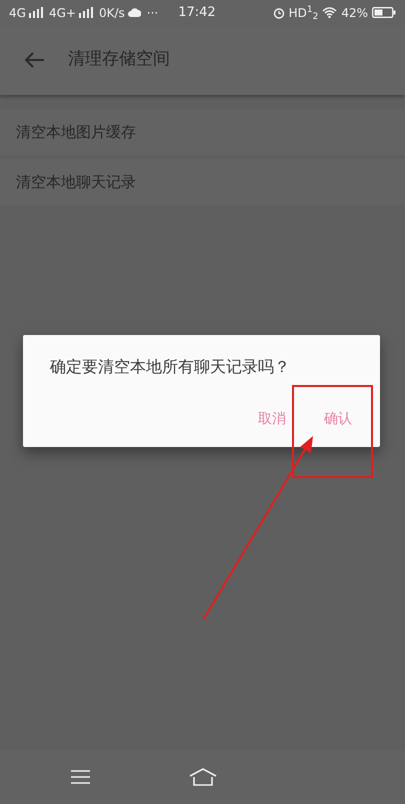 The width and height of the screenshot is (405, 804). Describe the element at coordinates (134, 12) in the screenshot. I see `cloud-icon` at that location.